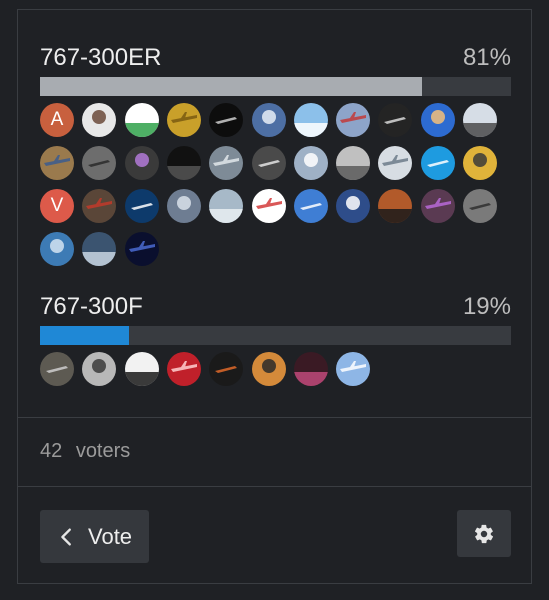 The image size is (549, 600). I want to click on option-percent: 19%, so click(486, 306).